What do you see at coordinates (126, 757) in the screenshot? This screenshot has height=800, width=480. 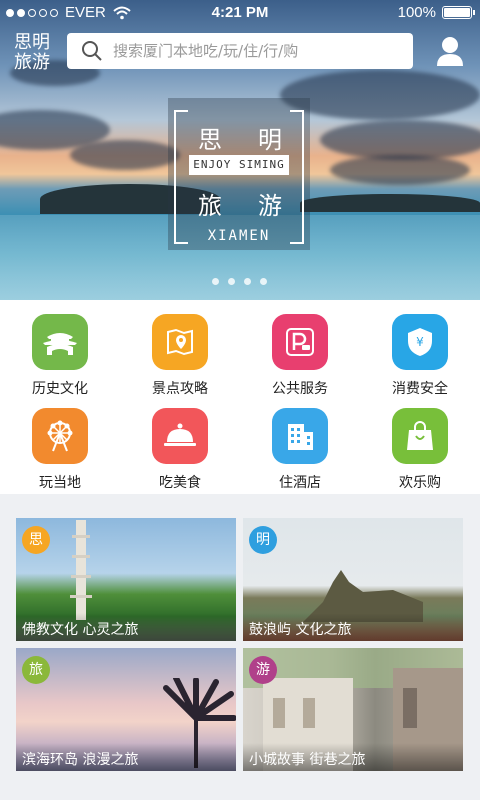 I see `card-caption: 滨海环岛 浪漫之旅` at bounding box center [126, 757].